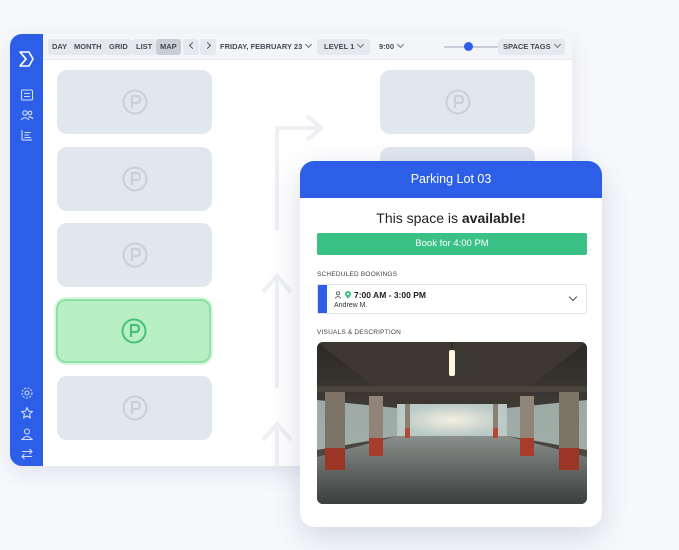 The width and height of the screenshot is (679, 550). Describe the element at coordinates (452, 299) in the screenshot. I see `booking-item: 7:00 AM - 3:00 PM Andrew M.` at that location.